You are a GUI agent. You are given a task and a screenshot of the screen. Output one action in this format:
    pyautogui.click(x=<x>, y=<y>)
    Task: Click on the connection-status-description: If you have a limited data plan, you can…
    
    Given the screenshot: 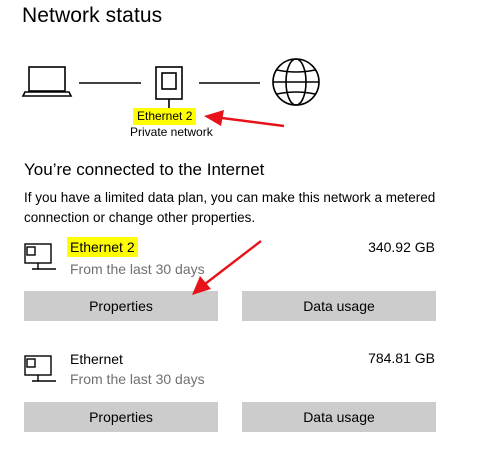 What is the action you would take?
    pyautogui.click(x=230, y=207)
    